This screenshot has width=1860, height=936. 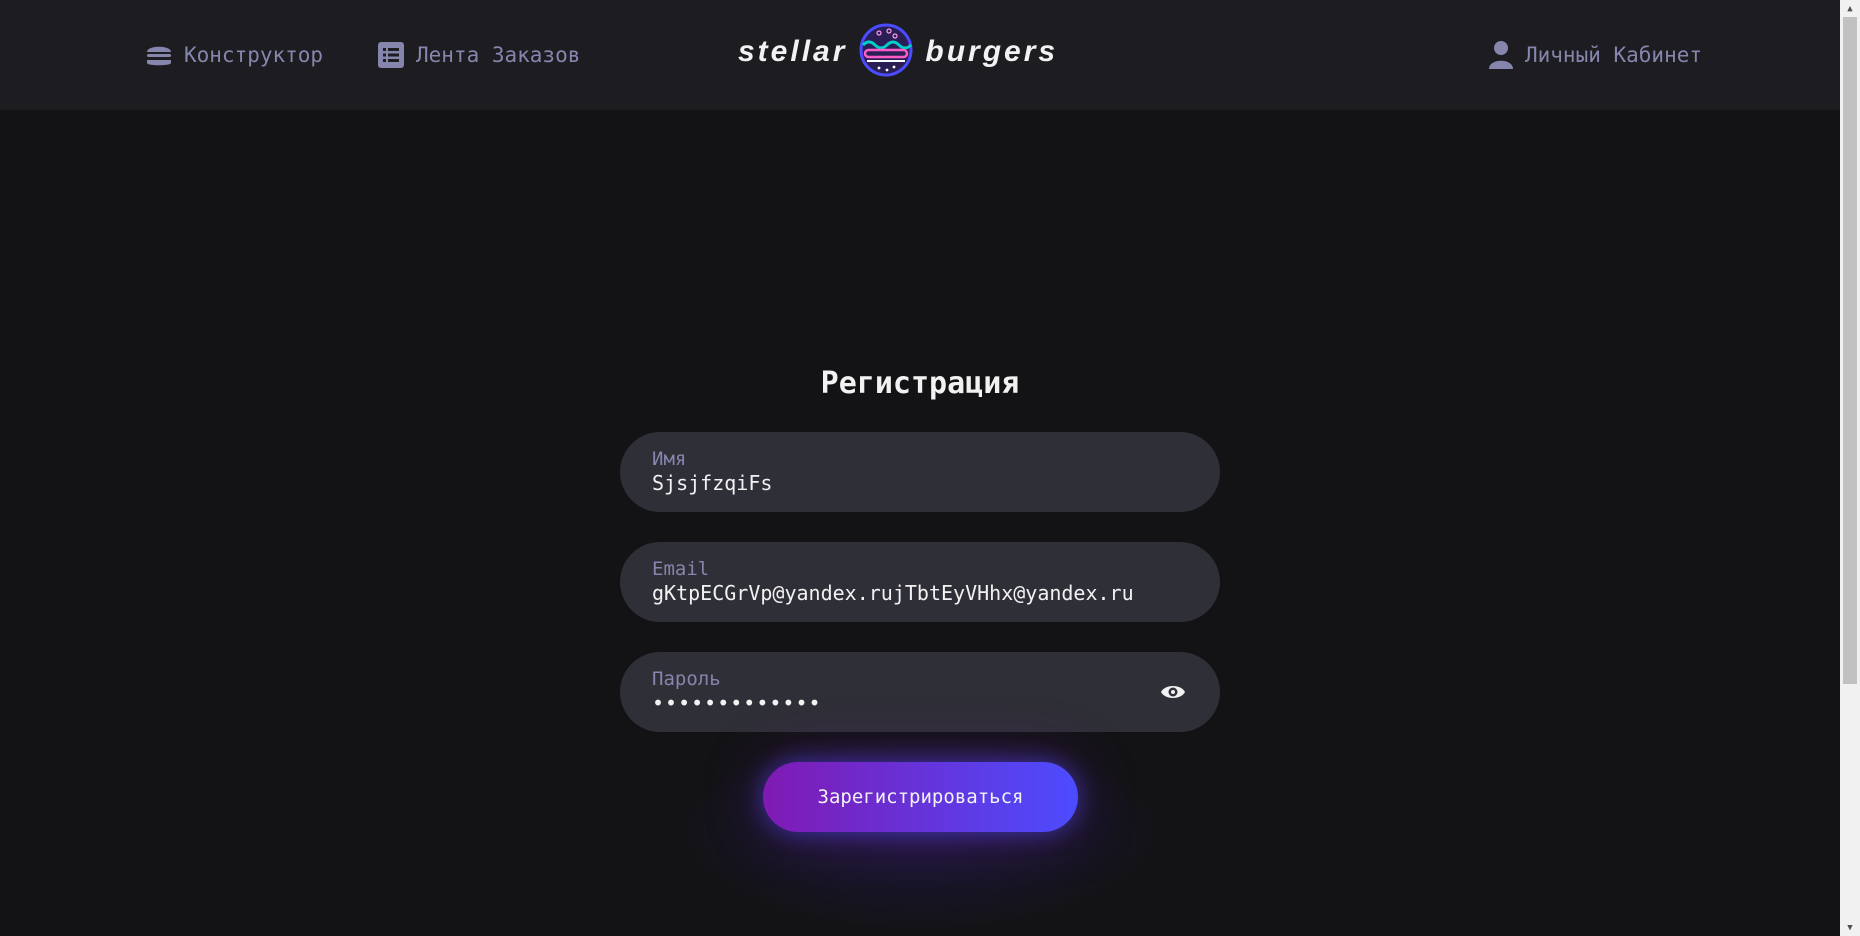 I want to click on page-title: Регистрация, so click(x=920, y=383).